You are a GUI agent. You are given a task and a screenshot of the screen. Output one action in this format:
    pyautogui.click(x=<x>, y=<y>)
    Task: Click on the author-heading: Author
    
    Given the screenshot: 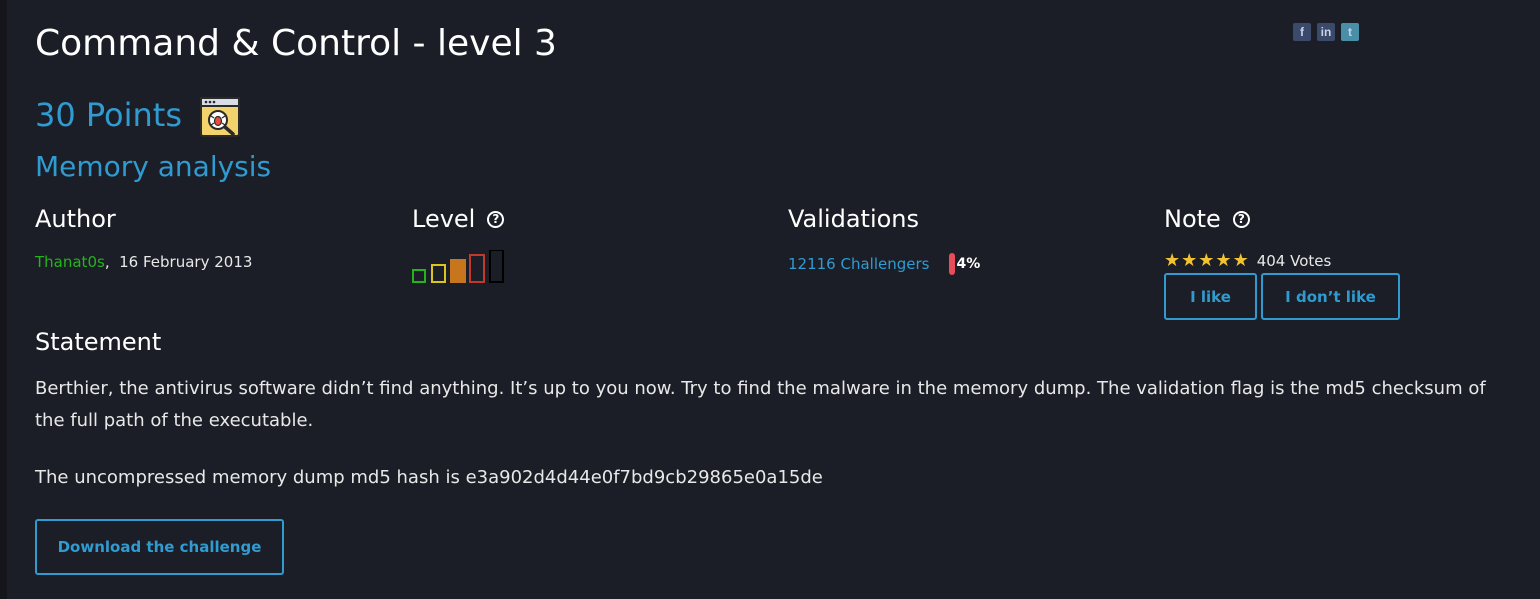 What is the action you would take?
    pyautogui.click(x=75, y=219)
    